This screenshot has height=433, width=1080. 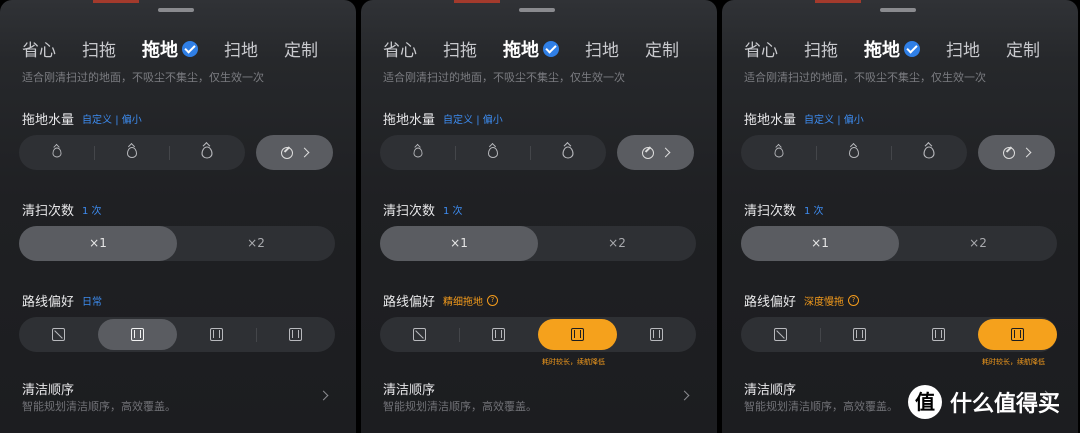 What do you see at coordinates (882, 50) in the screenshot?
I see `tab-label: 拖地` at bounding box center [882, 50].